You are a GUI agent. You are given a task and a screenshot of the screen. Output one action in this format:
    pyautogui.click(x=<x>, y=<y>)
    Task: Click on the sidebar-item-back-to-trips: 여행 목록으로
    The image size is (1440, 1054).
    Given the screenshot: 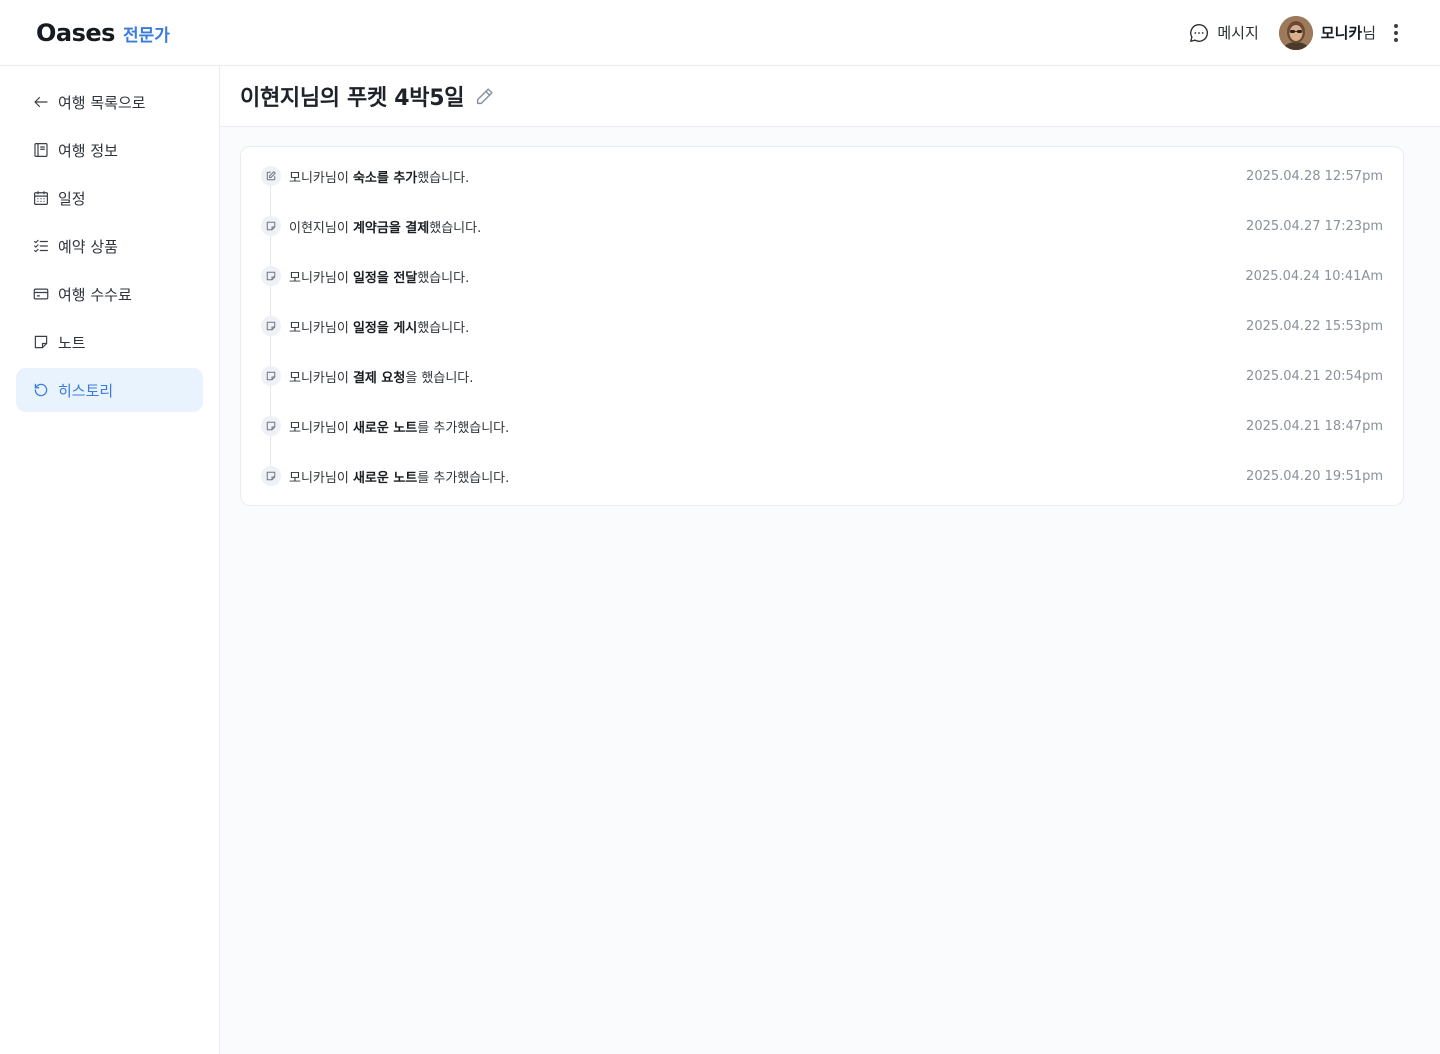 What is the action you would take?
    pyautogui.click(x=109, y=102)
    